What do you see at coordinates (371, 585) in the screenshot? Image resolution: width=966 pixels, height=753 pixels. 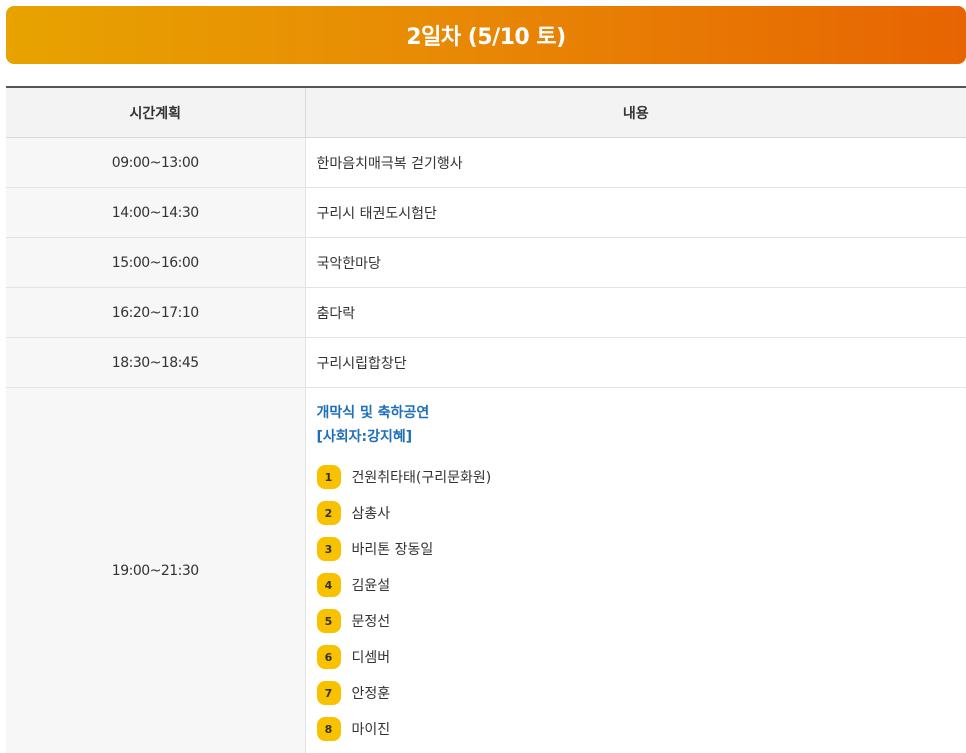 I see `performer-name: 김윤설` at bounding box center [371, 585].